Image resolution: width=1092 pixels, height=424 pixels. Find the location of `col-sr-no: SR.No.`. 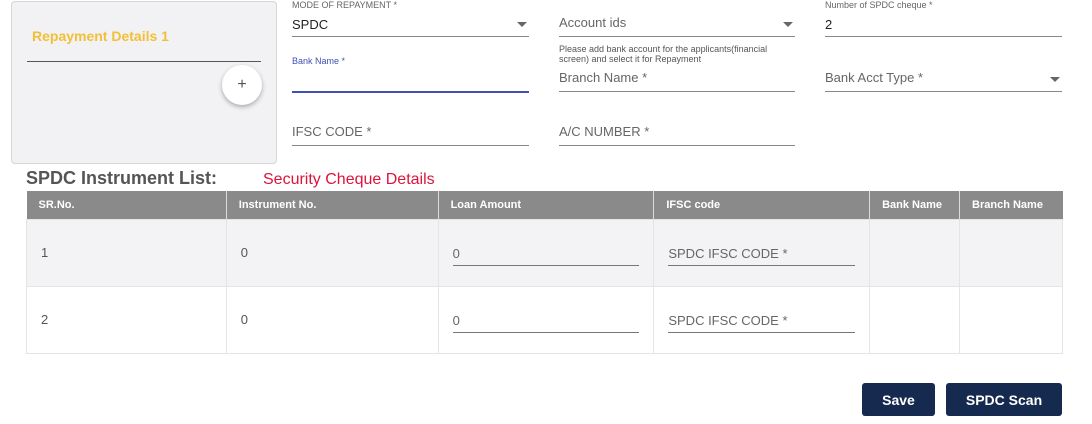

col-sr-no: SR.No. is located at coordinates (126, 205).